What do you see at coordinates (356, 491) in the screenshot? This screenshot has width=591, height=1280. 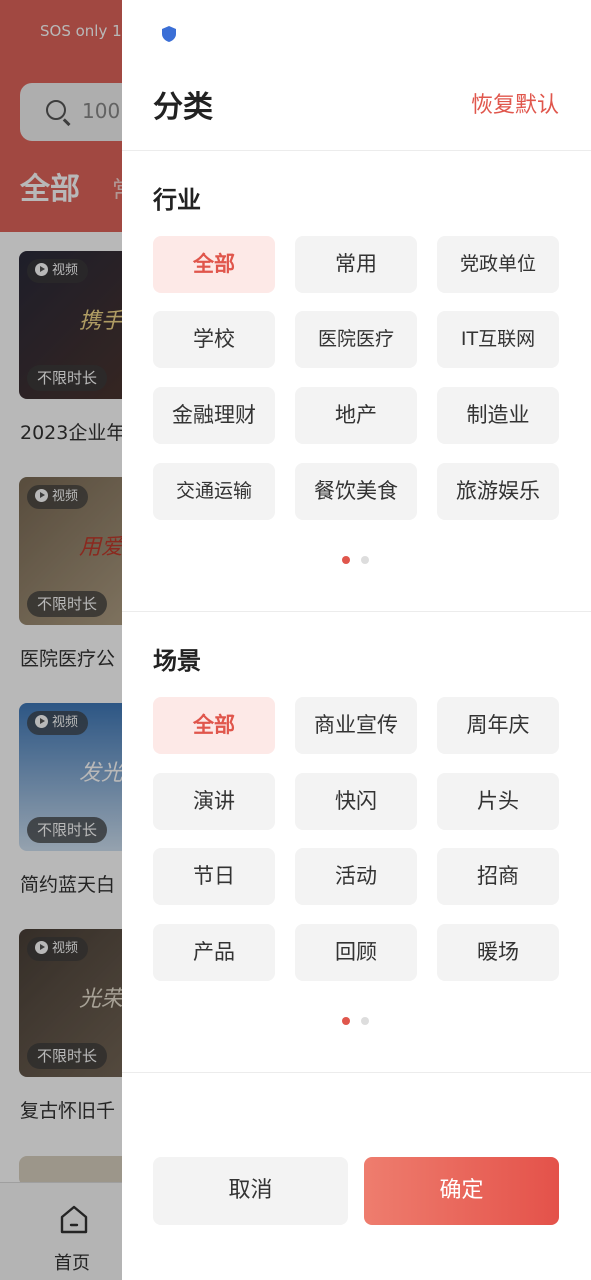 I see `industry-option-food: 餐饮美食` at bounding box center [356, 491].